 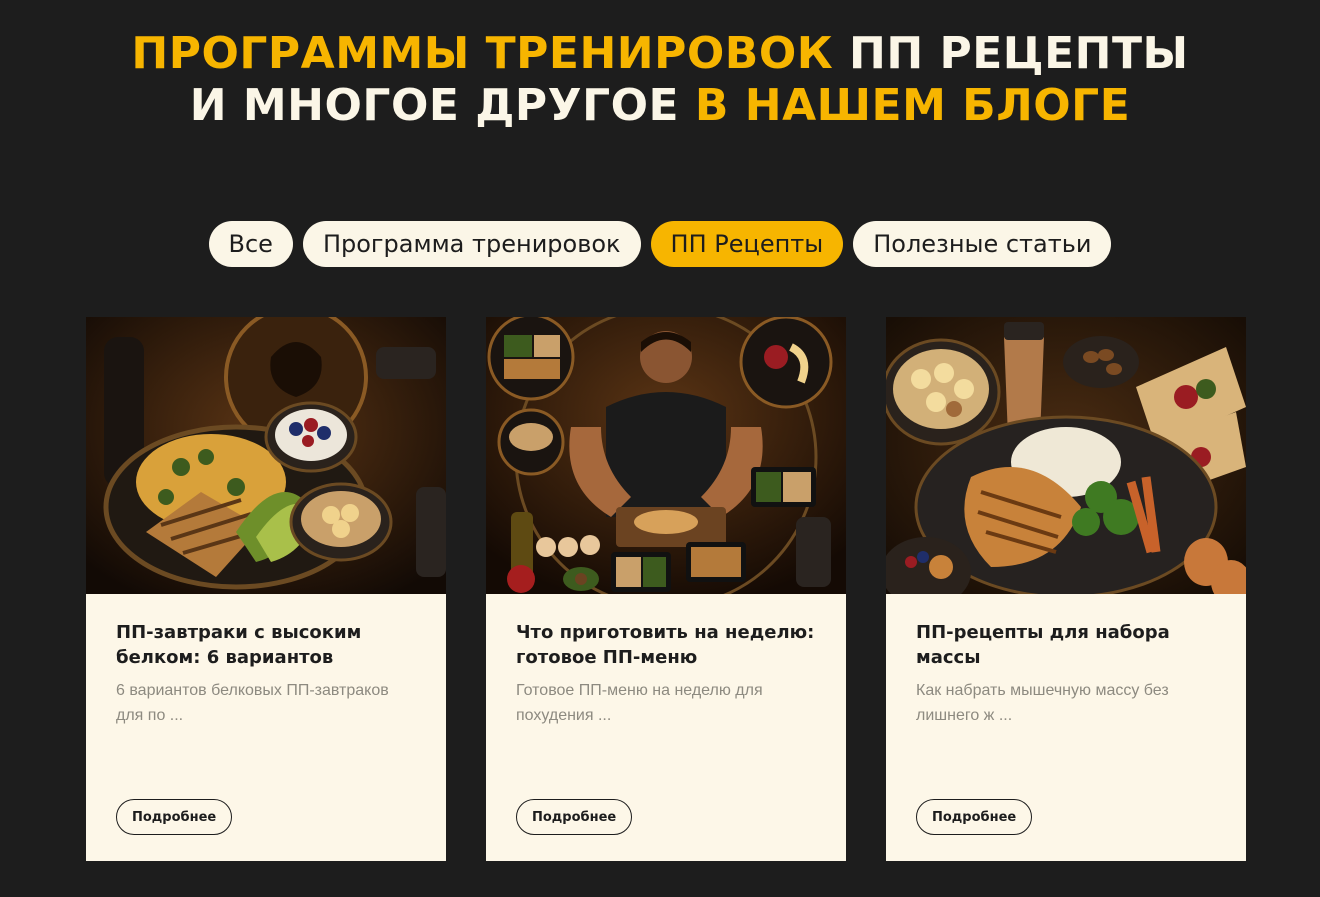 What do you see at coordinates (1066, 455) in the screenshot?
I see `card-image-mass-gain-spread` at bounding box center [1066, 455].